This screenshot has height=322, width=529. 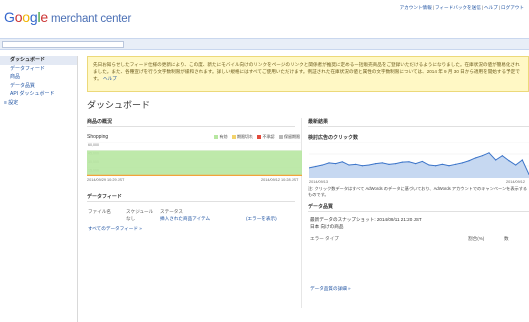 I want to click on y-tick-label: 60,000, so click(x=93, y=145).